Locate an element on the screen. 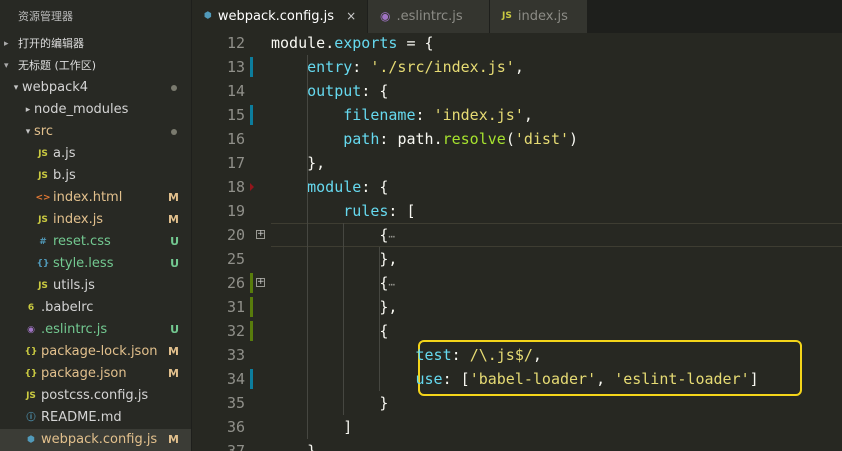  tree-item: 6 .babelrc is located at coordinates (95, 308).